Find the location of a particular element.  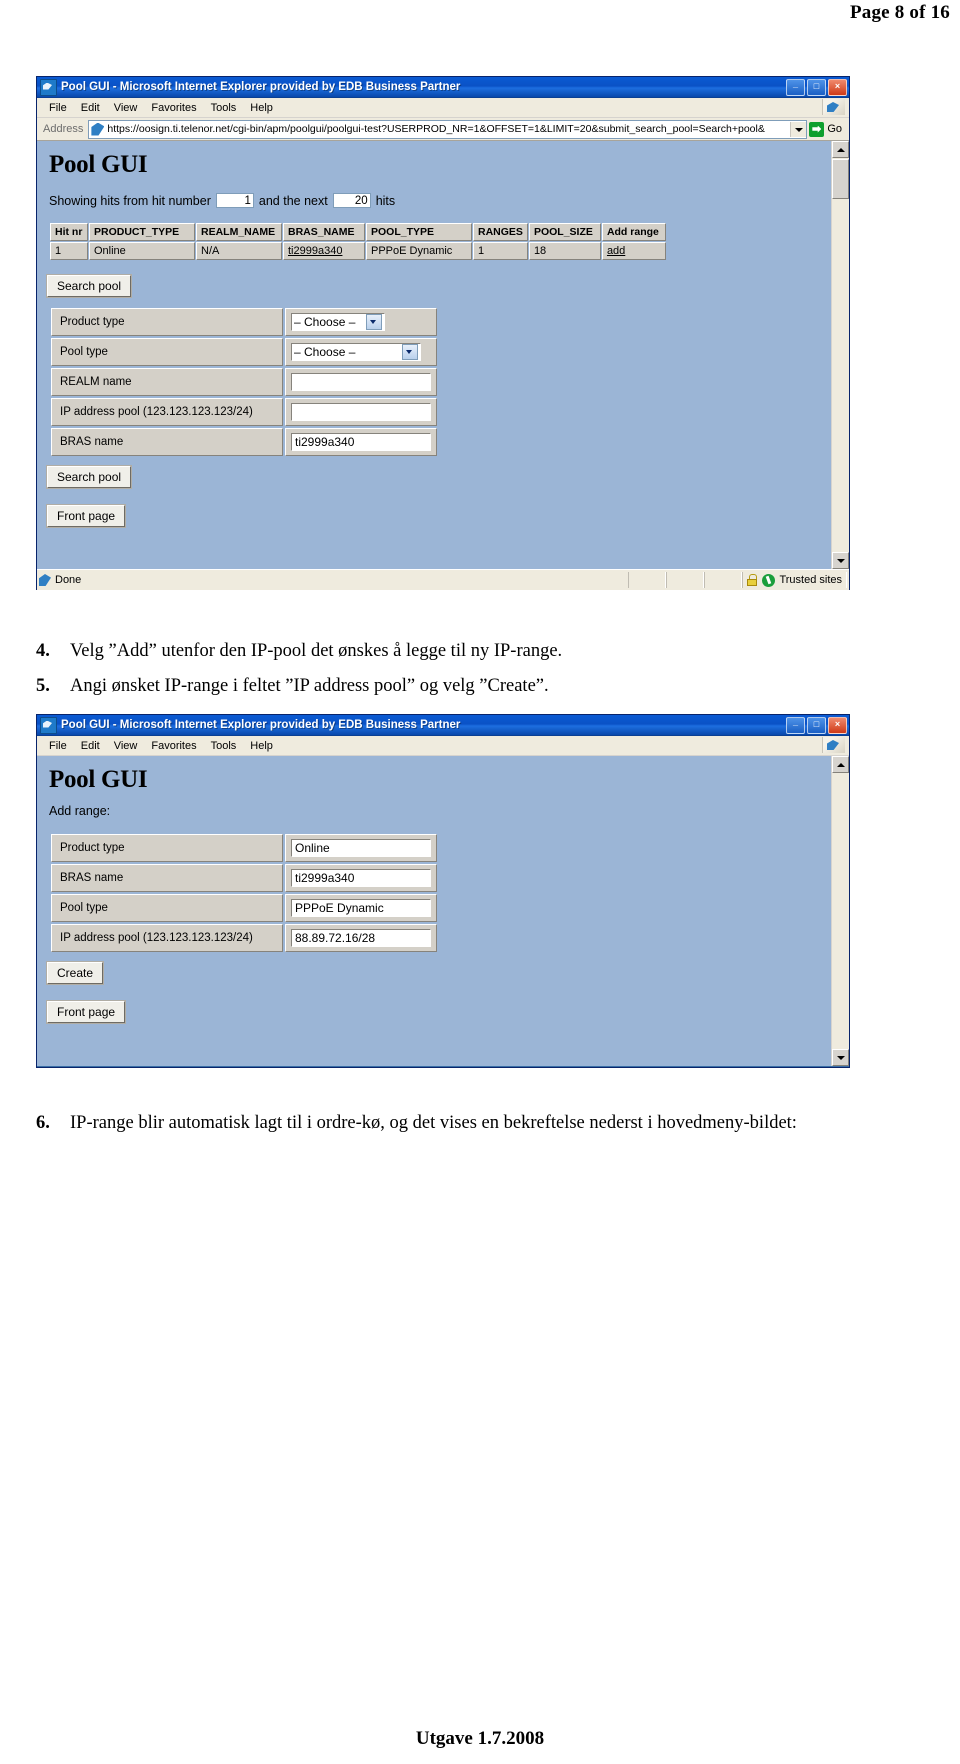

search-pool-button-bottom: Search pool is located at coordinates (89, 477).